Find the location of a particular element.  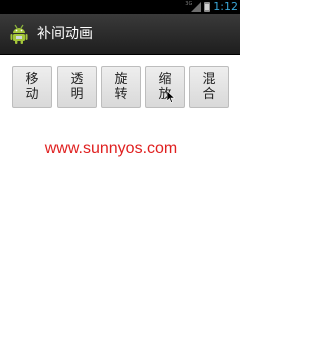

scale-button: 缩 放 is located at coordinates (165, 87).